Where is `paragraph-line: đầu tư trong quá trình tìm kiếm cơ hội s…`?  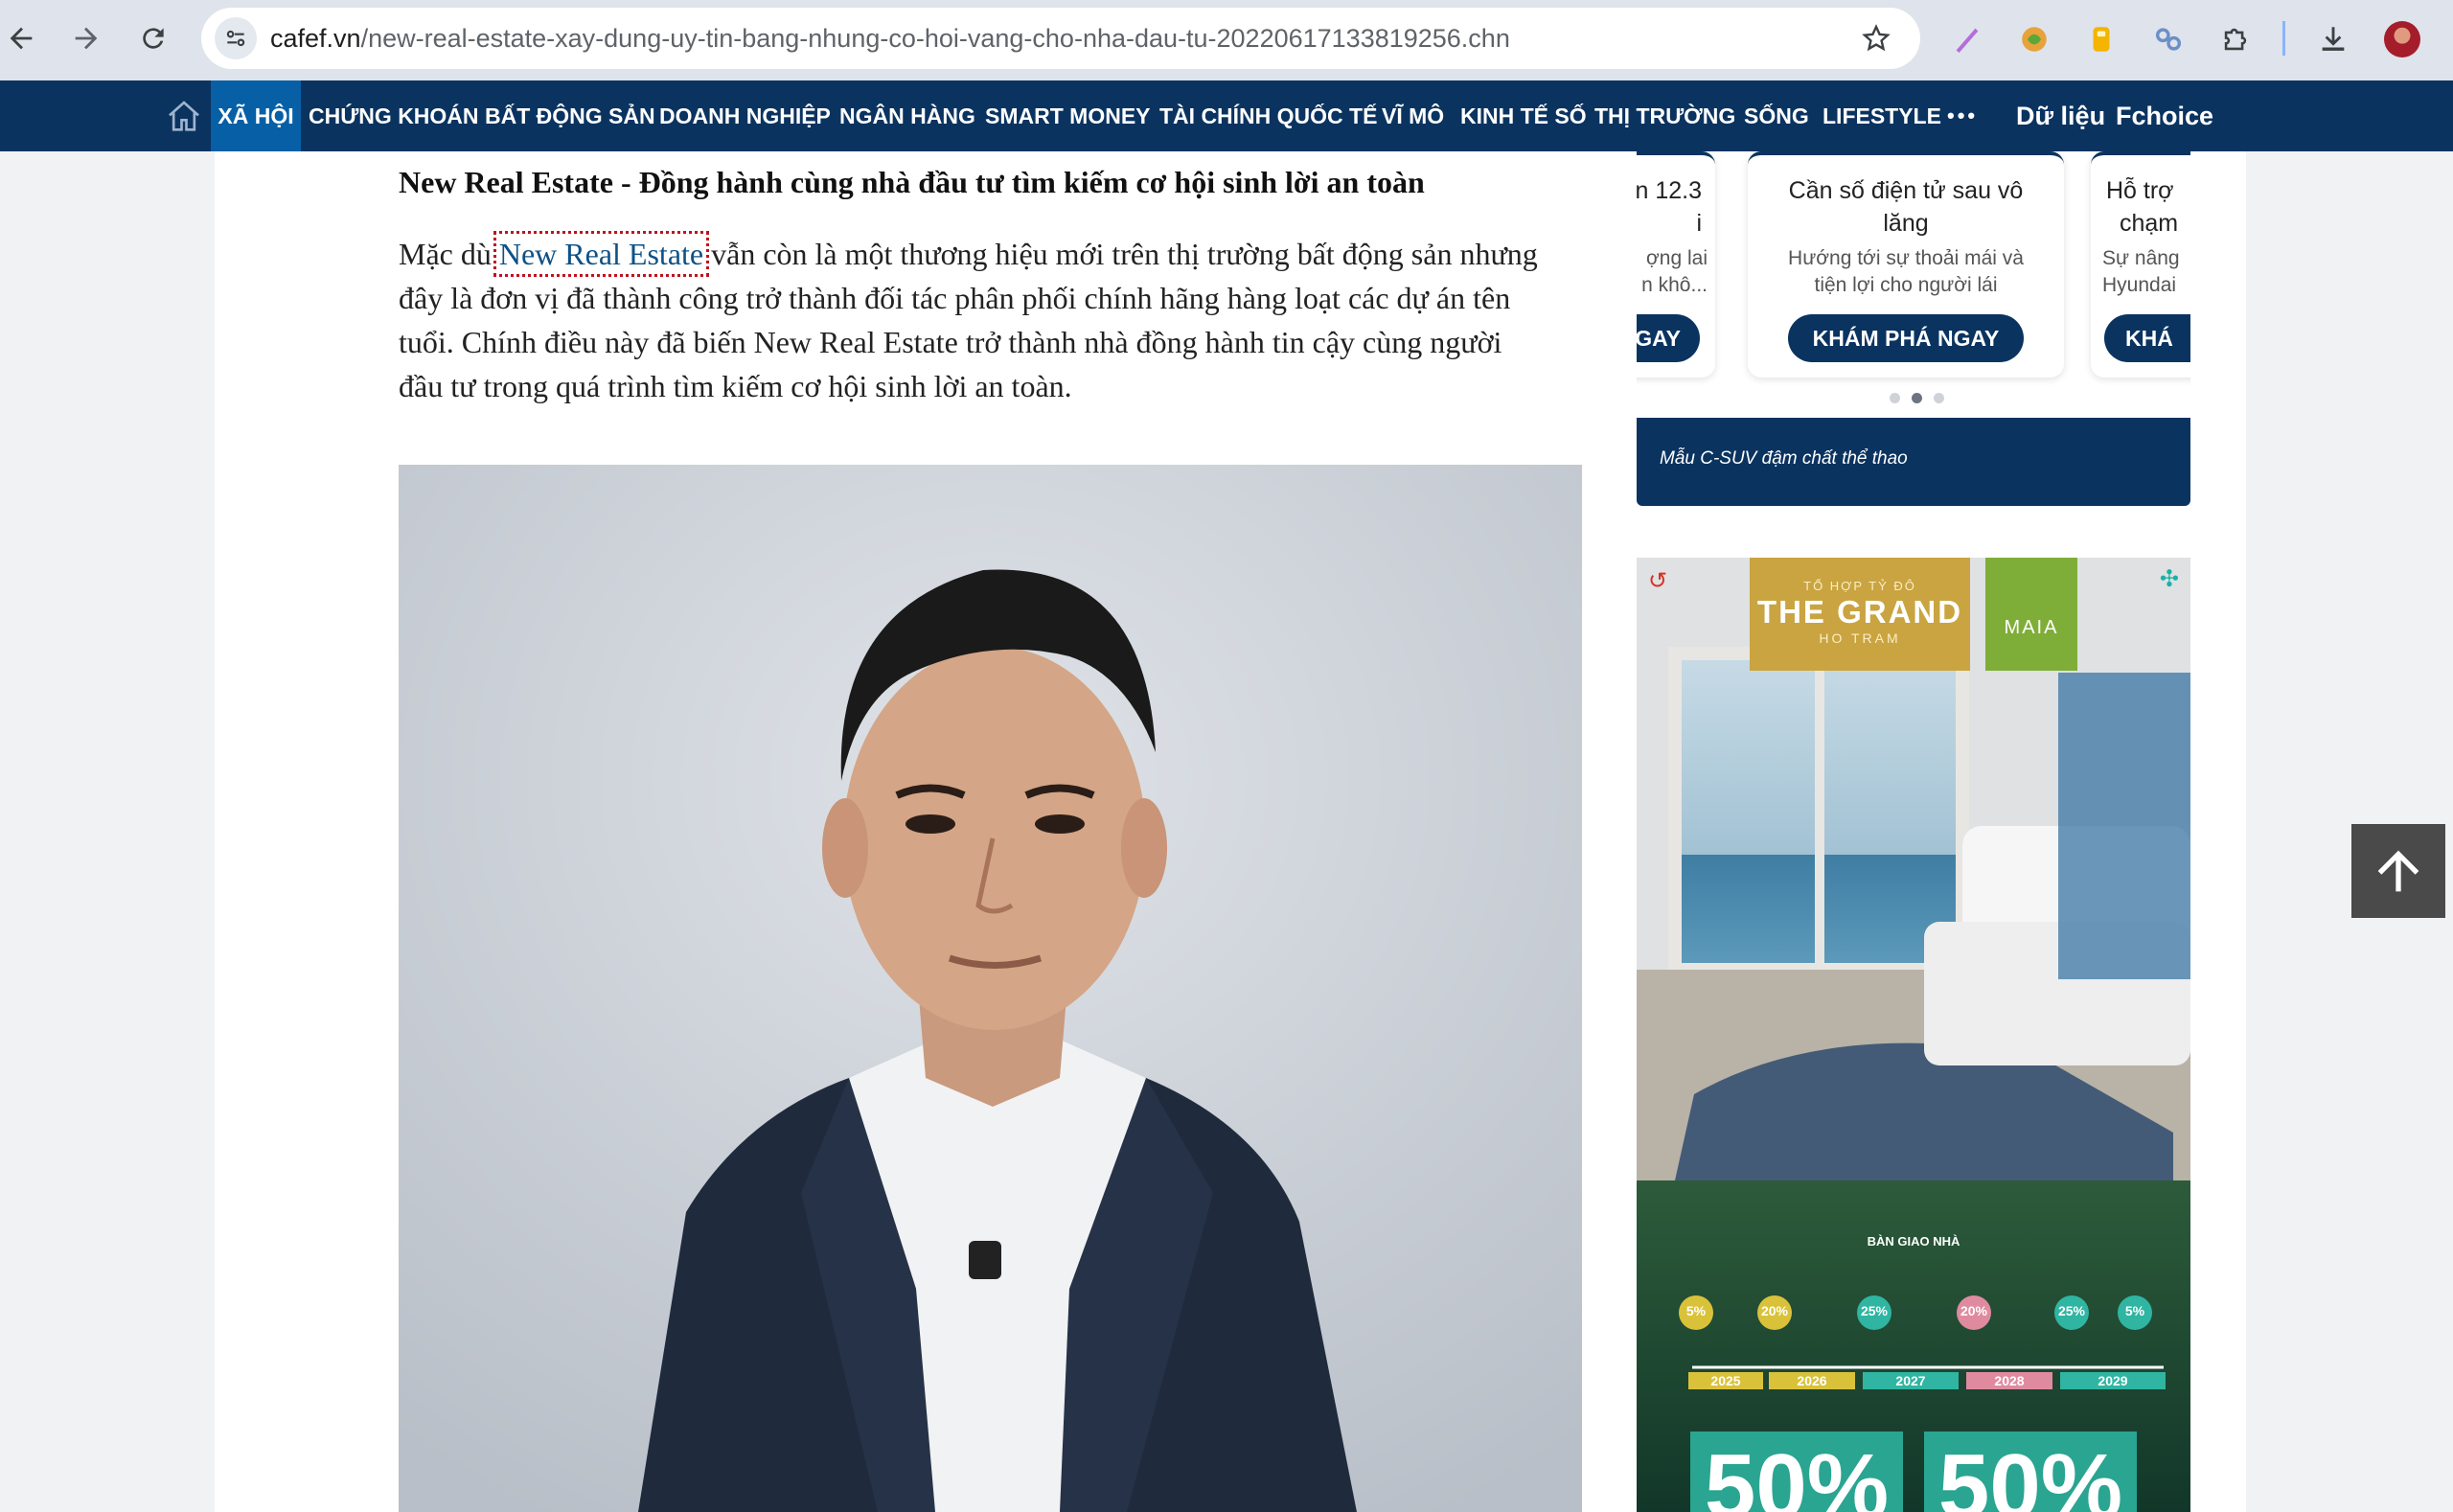
paragraph-line: đầu tư trong quá trình tìm kiếm cơ hội s… is located at coordinates (736, 386).